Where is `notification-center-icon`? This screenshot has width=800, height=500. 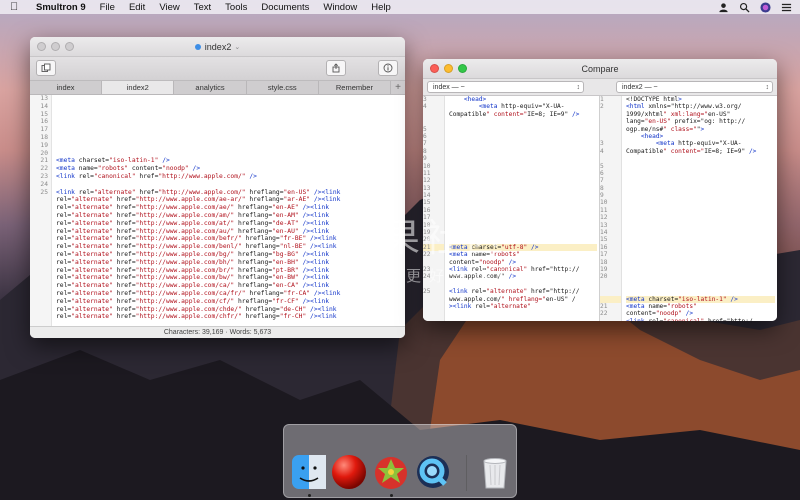
notification-center-icon is located at coordinates (786, 7).